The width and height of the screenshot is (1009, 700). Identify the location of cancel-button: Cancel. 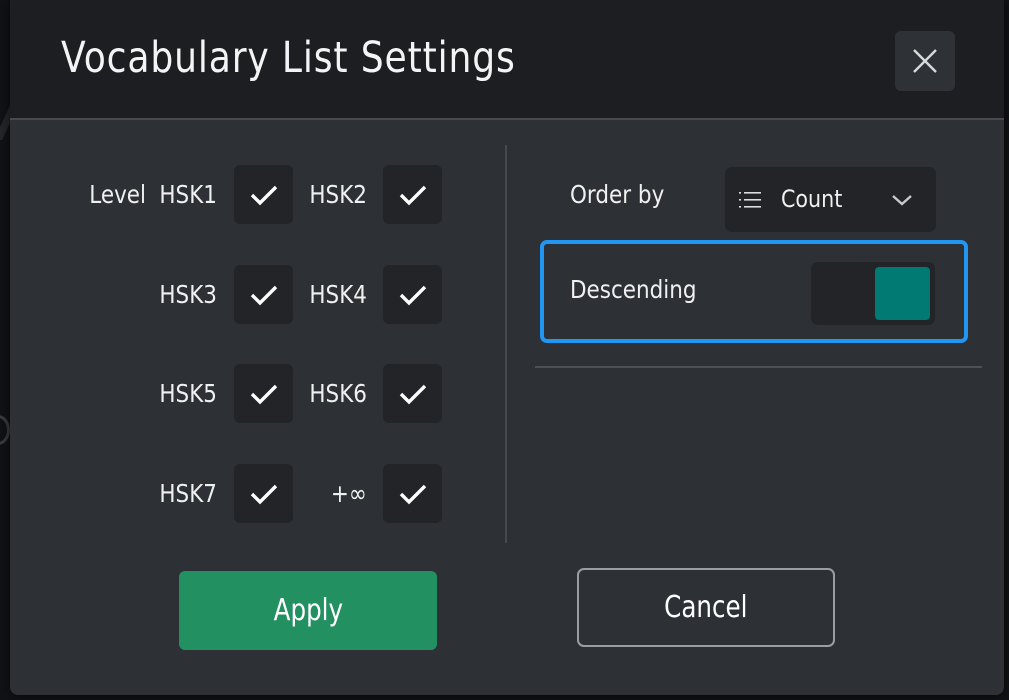
(706, 607).